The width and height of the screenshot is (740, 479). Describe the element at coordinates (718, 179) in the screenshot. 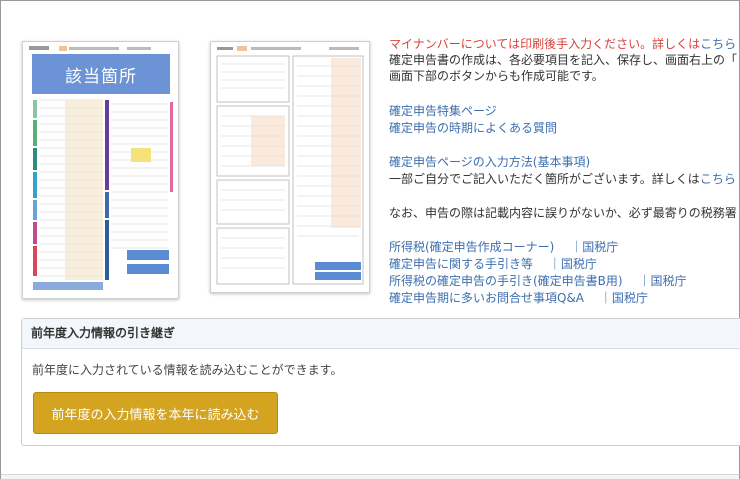

I see `input-note-details-link: こちら` at that location.